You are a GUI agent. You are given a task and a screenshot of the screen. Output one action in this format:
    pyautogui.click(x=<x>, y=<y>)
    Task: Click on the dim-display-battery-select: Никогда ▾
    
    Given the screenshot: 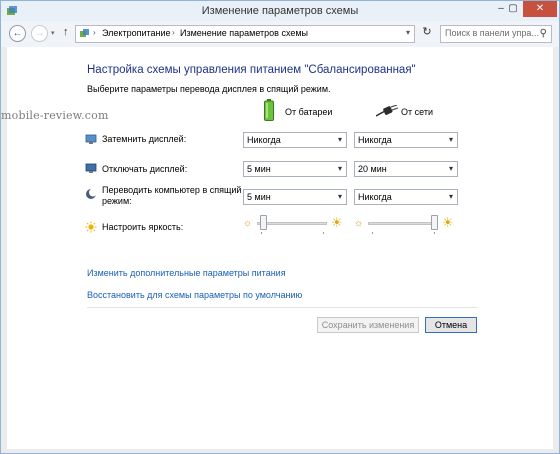 What is the action you would take?
    pyautogui.click(x=295, y=140)
    